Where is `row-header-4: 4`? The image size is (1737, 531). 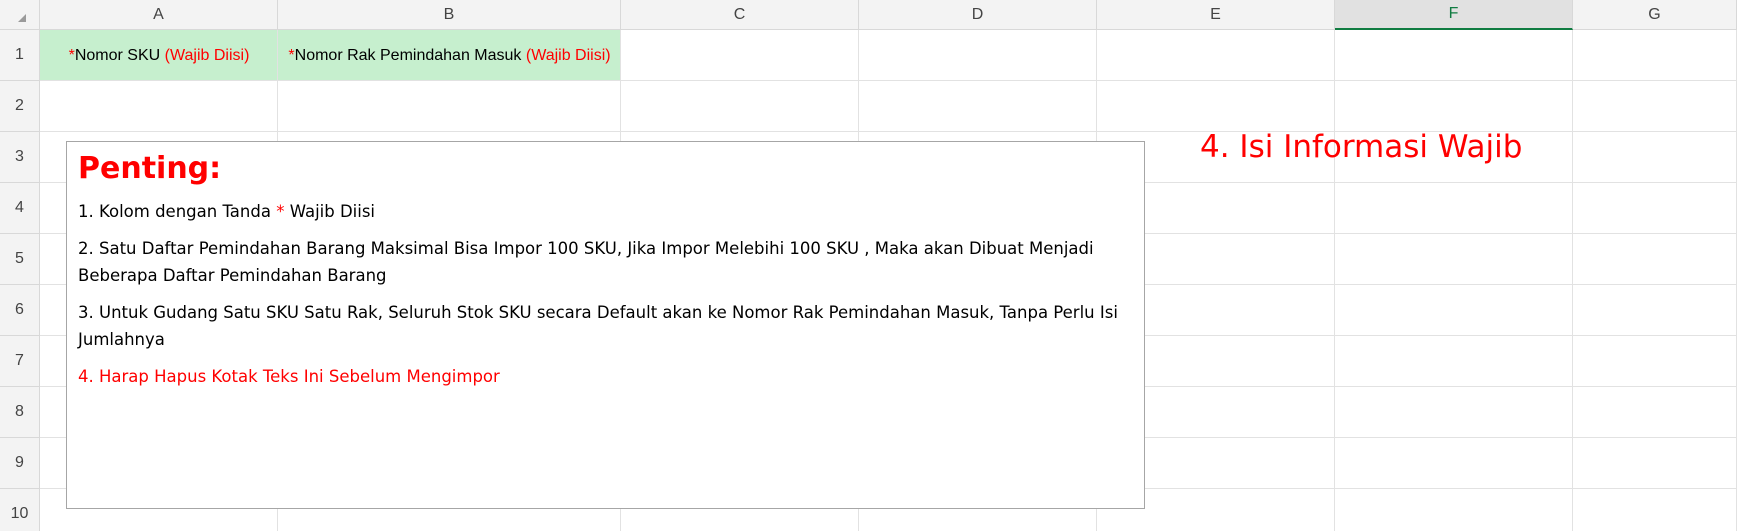
row-header-4: 4 is located at coordinates (20, 208).